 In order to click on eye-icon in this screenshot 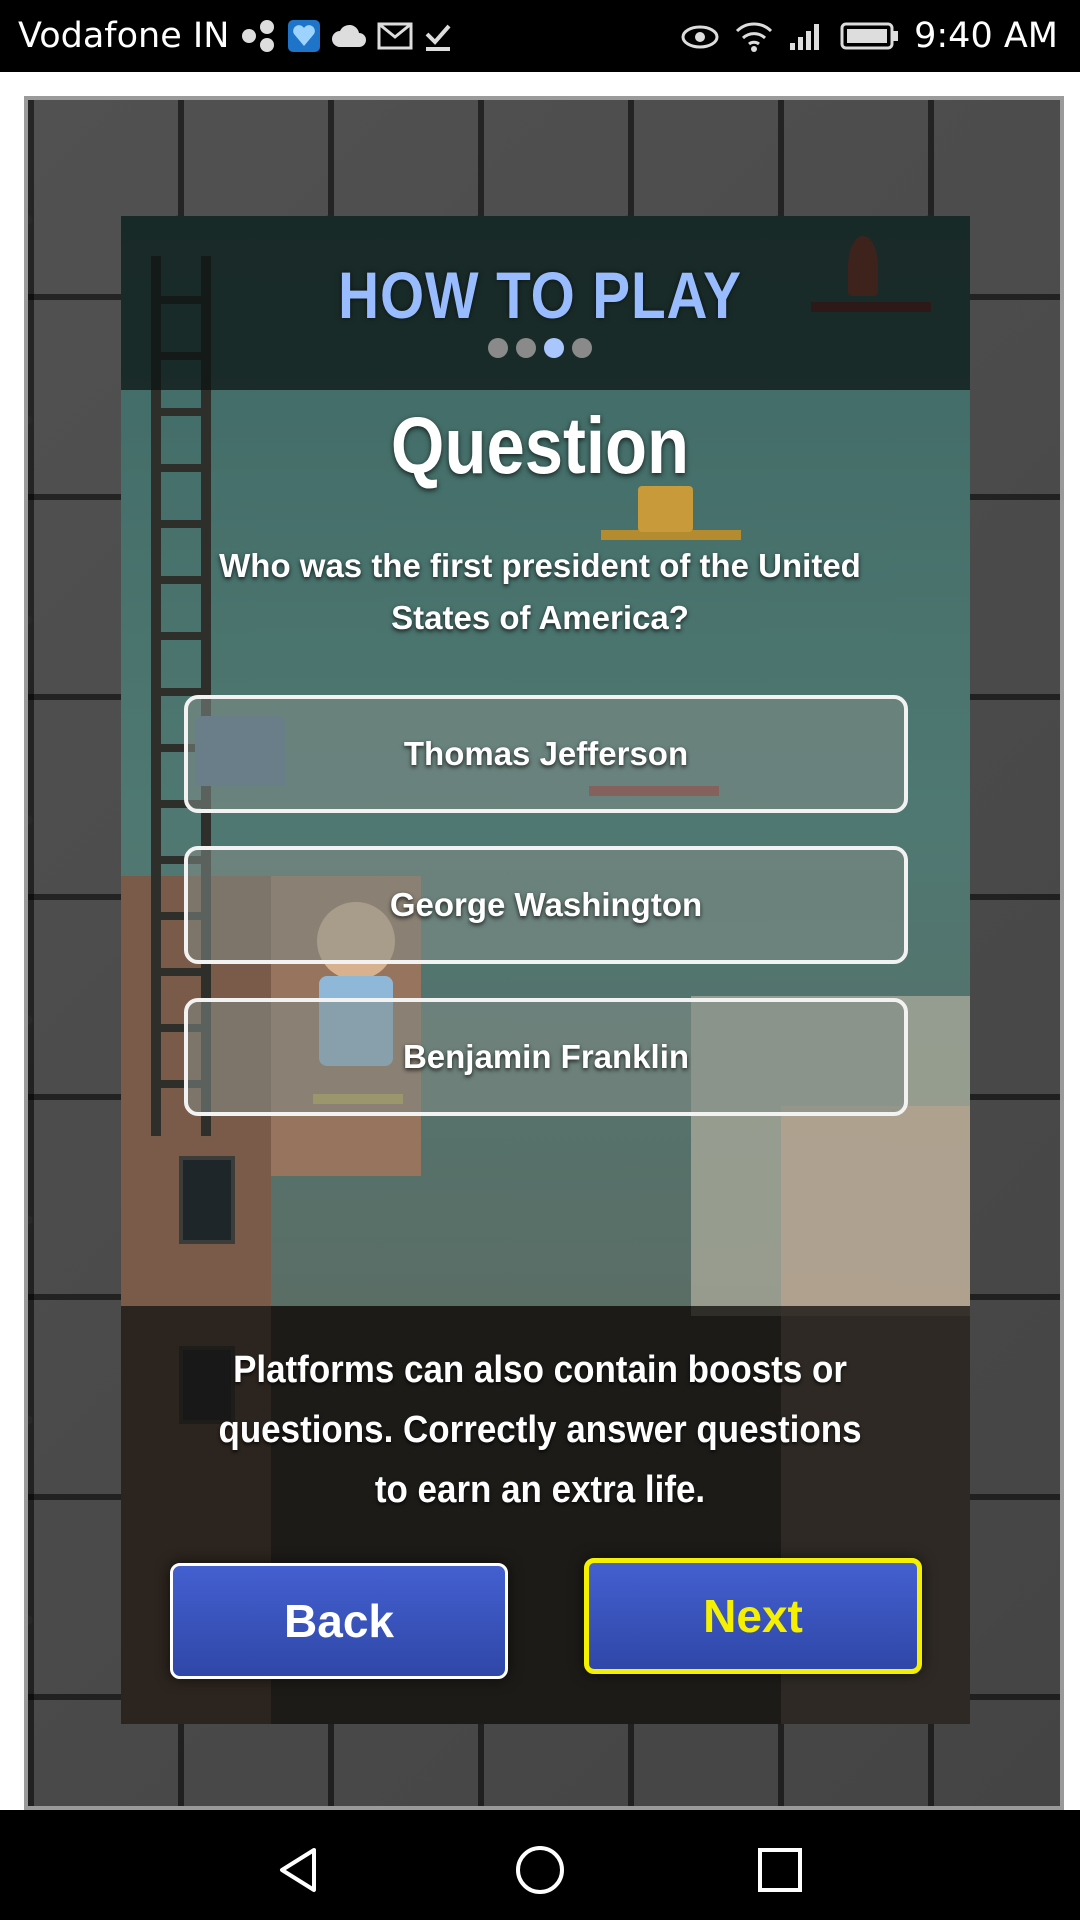, I will do `click(700, 36)`.